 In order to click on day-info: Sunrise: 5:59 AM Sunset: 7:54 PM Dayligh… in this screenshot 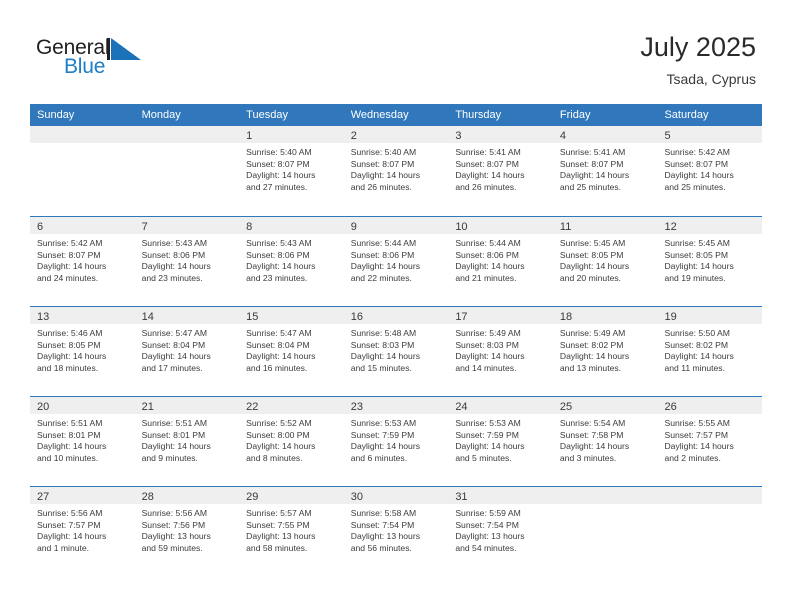, I will do `click(500, 529)`.